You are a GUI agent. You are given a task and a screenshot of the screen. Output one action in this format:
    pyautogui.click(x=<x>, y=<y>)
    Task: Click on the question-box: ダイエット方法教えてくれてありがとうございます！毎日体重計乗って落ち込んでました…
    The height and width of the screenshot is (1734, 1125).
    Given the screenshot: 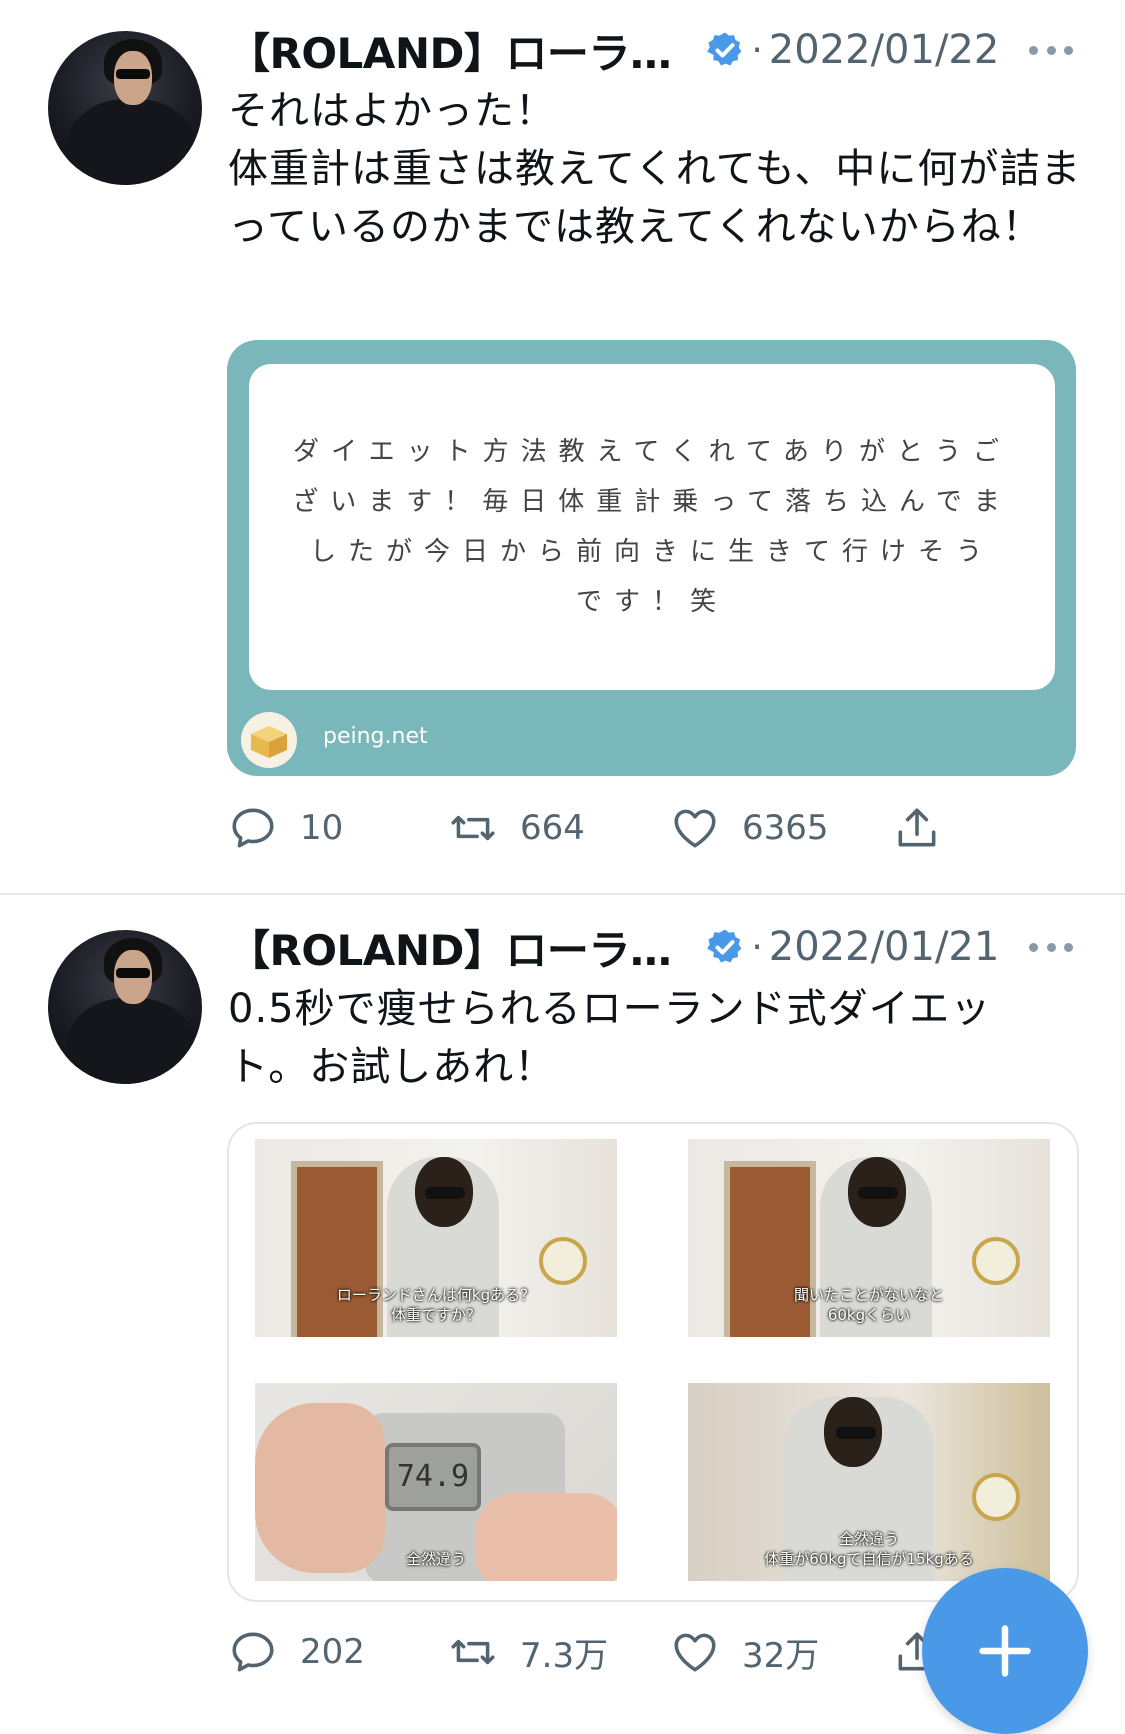 What is the action you would take?
    pyautogui.click(x=652, y=527)
    